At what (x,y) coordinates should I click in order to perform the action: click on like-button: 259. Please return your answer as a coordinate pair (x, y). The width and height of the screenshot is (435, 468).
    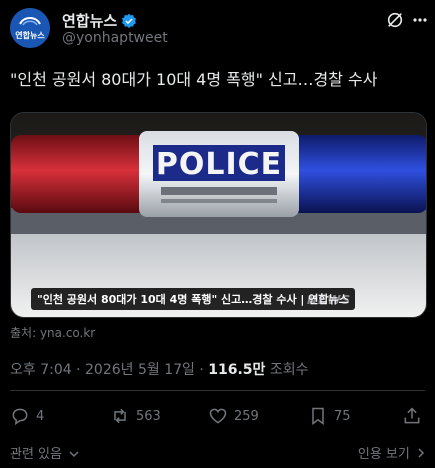
    Looking at the image, I should click on (233, 416).